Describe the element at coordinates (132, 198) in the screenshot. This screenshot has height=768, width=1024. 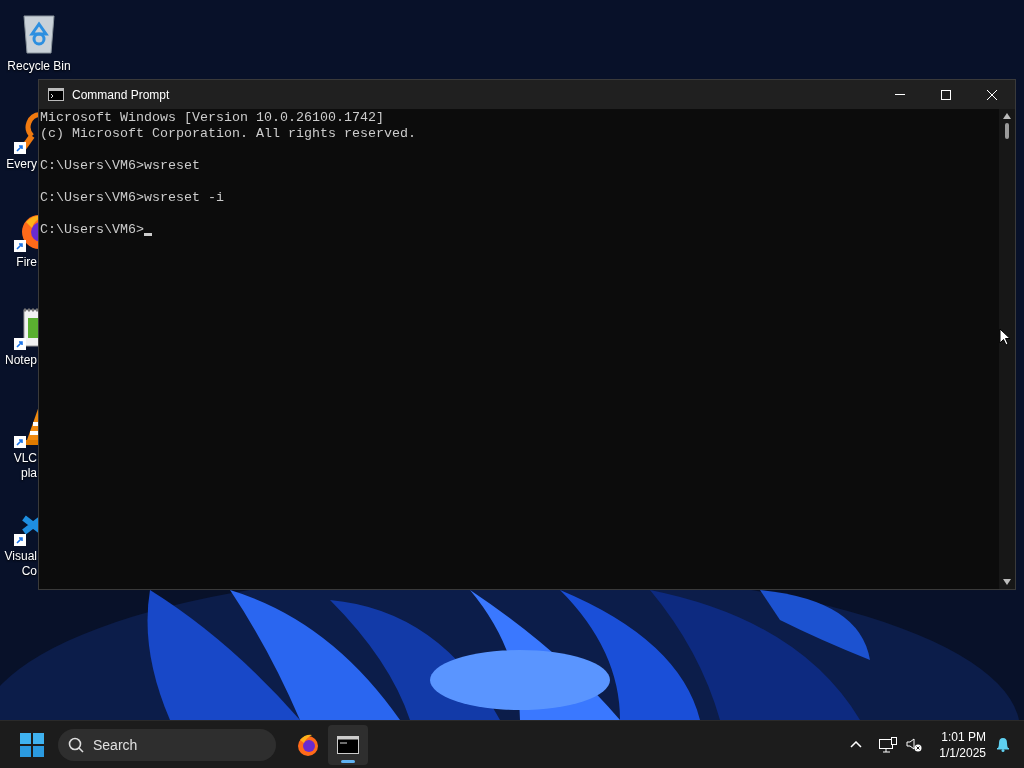
I see `console-line: C:\Users\VM6>wsreset -i` at that location.